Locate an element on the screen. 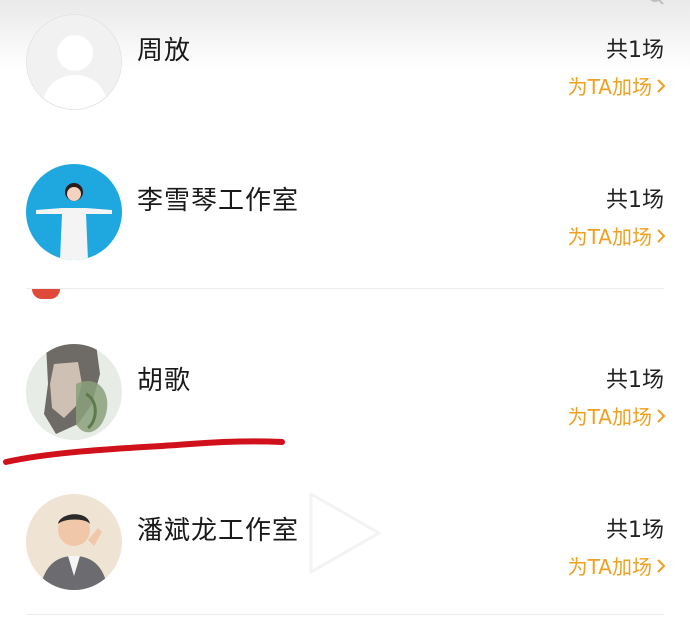 The width and height of the screenshot is (690, 617). badge-partial is located at coordinates (46, 294).